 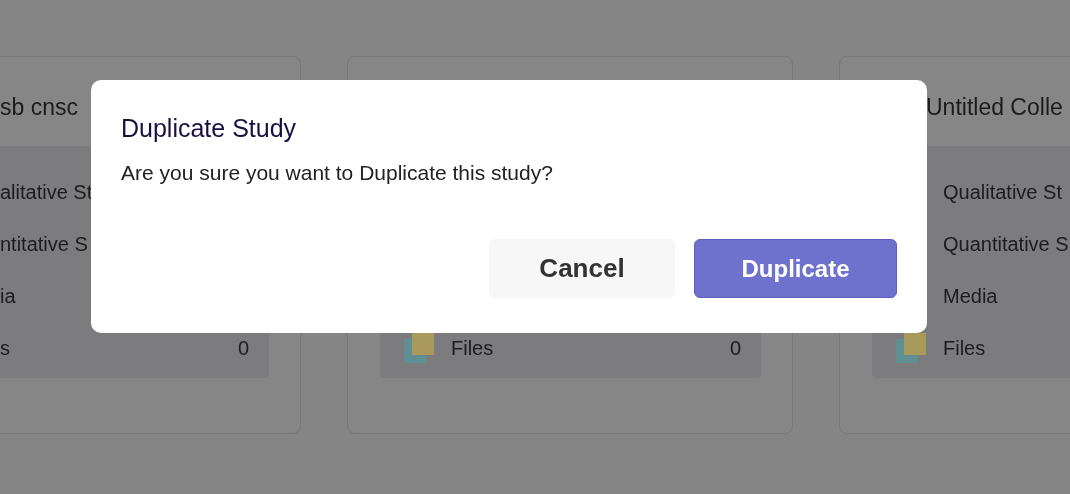 What do you see at coordinates (8, 295) in the screenshot?
I see `row-label: ia` at bounding box center [8, 295].